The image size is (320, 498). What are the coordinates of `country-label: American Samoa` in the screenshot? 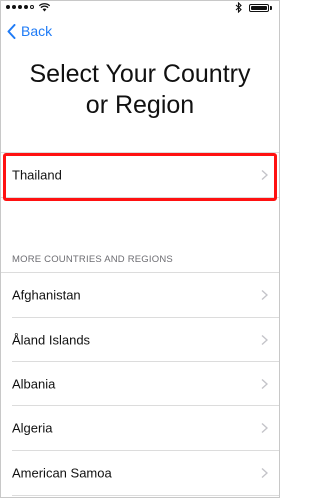 It's located at (62, 473).